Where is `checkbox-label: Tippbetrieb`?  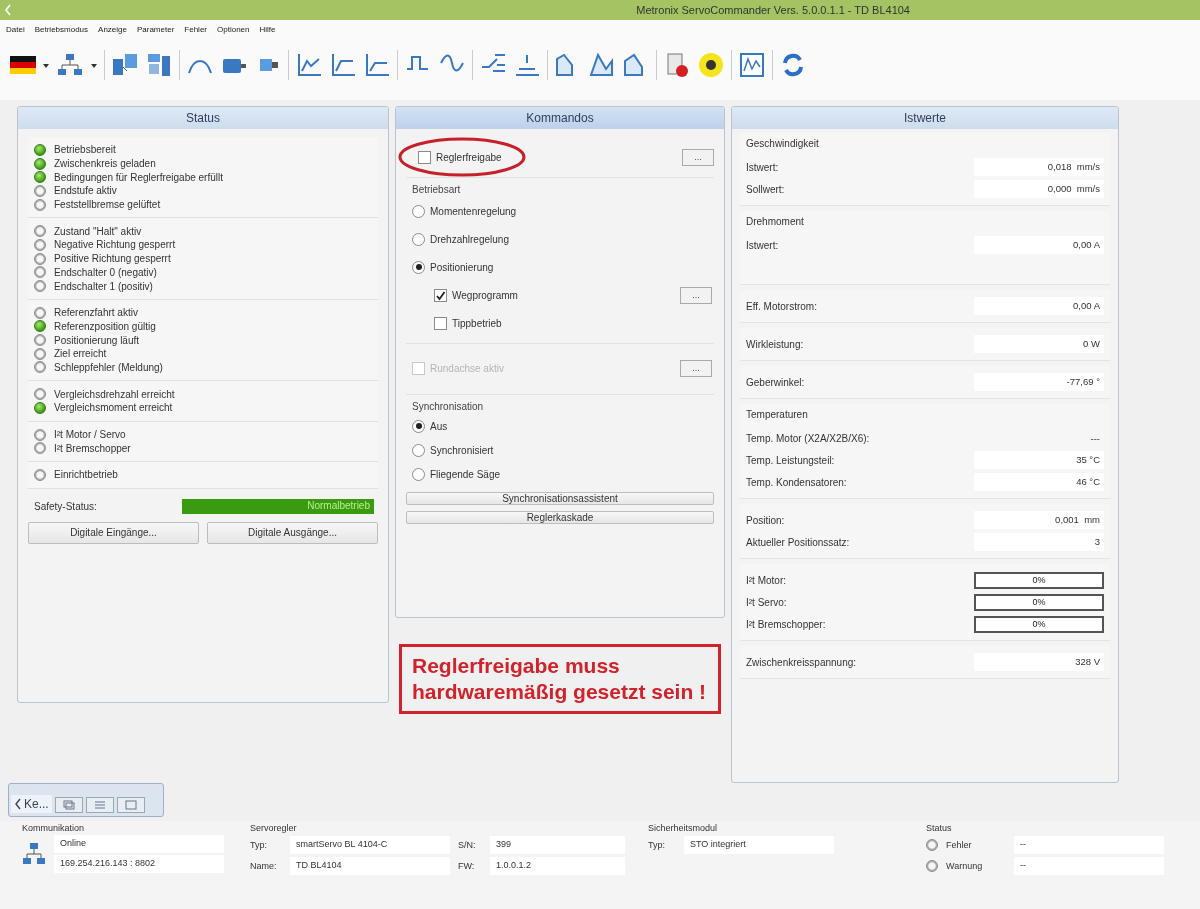 checkbox-label: Tippbetrieb is located at coordinates (477, 323).